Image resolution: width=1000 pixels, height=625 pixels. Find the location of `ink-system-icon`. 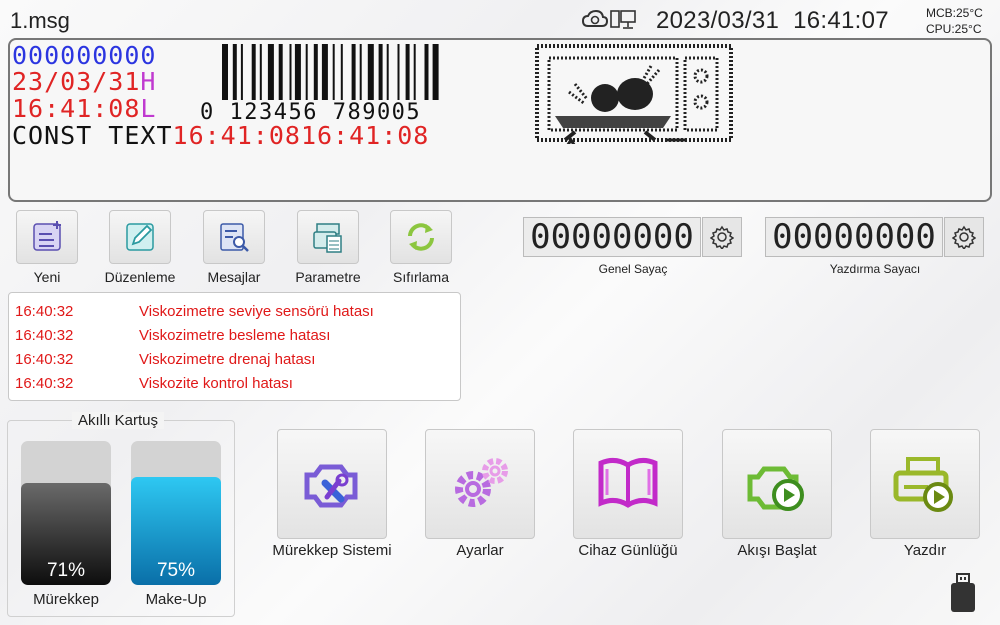

ink-system-icon is located at coordinates (332, 484).